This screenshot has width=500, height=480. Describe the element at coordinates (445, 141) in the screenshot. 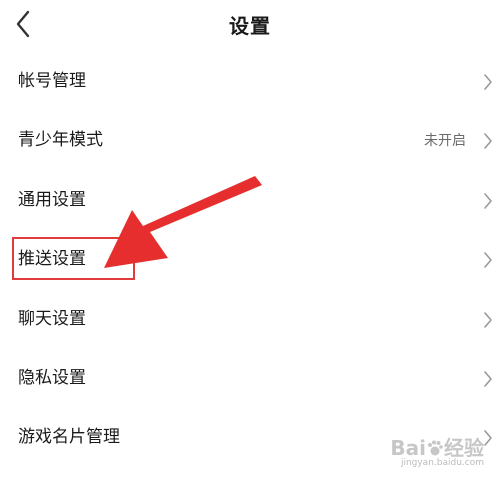

I see `teen-mode-status: 未开启` at that location.